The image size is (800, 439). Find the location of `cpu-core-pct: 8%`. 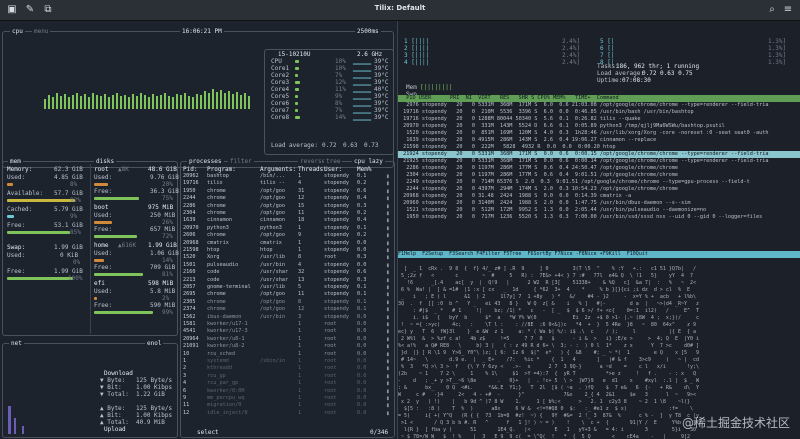

cpu-core-pct: 8% is located at coordinates (339, 103).